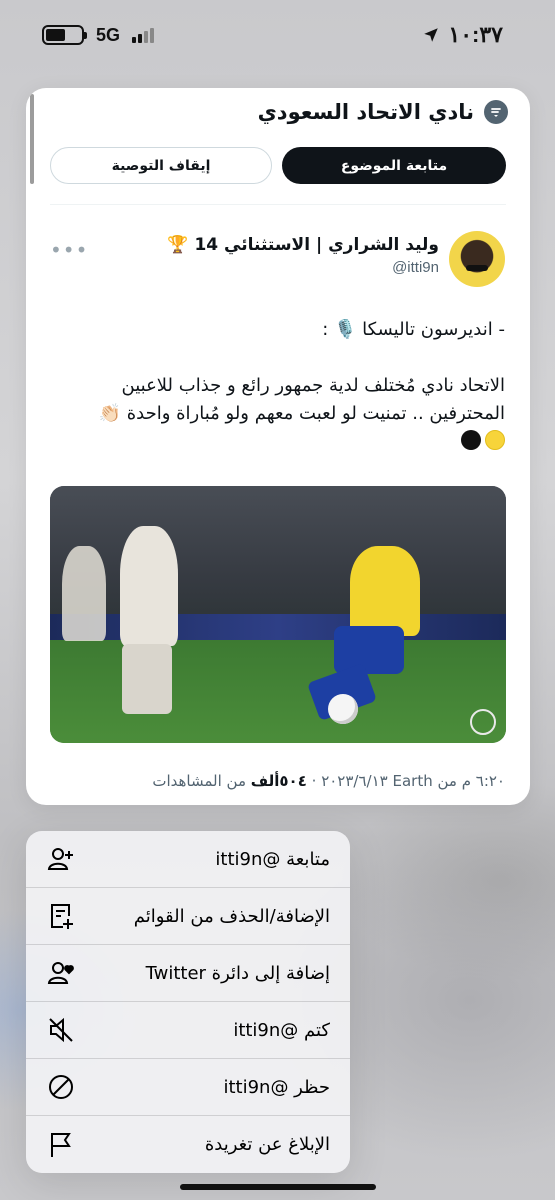 Image resolution: width=555 pixels, height=1200 pixels. I want to click on menu-item-twitter-circle: إضافة إلى دائرة Twitter, so click(188, 973).